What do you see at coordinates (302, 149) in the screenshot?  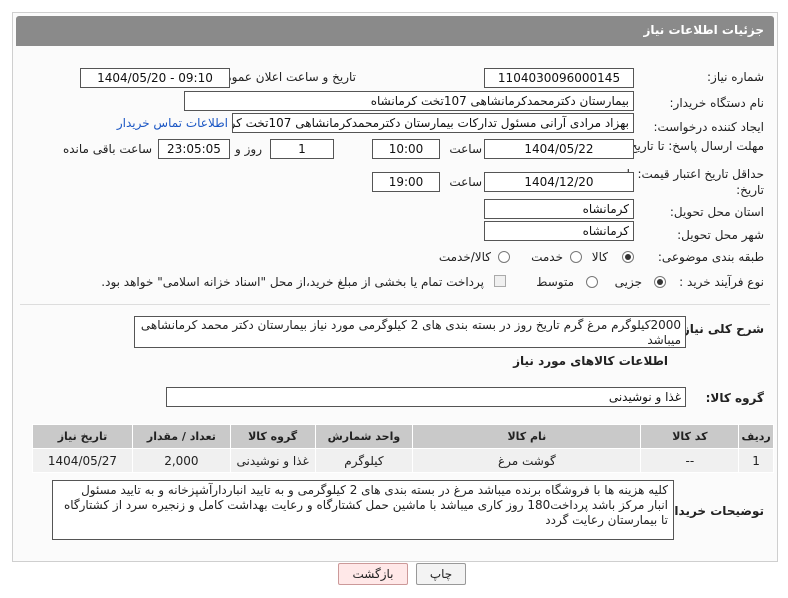 I see `days-field: 1` at bounding box center [302, 149].